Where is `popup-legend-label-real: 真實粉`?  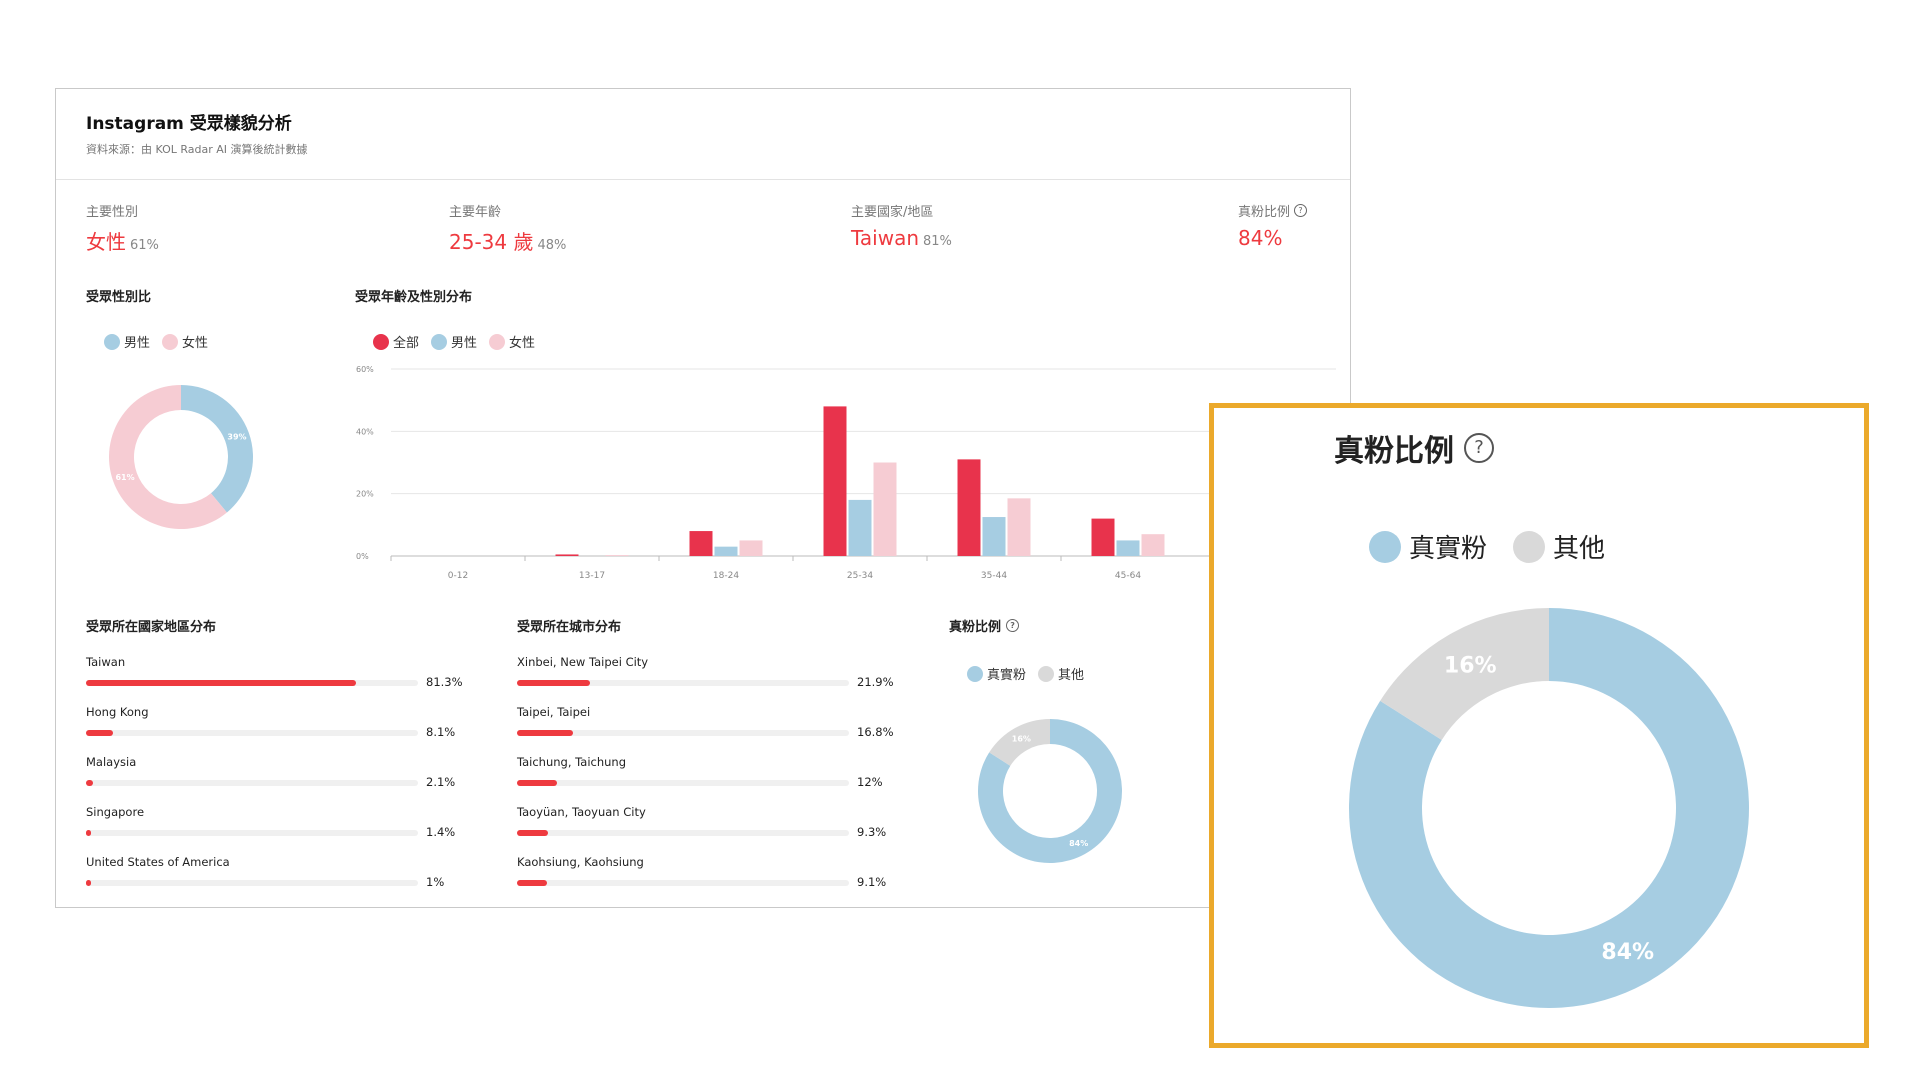
popup-legend-label-real: 真實粉 is located at coordinates (1448, 549).